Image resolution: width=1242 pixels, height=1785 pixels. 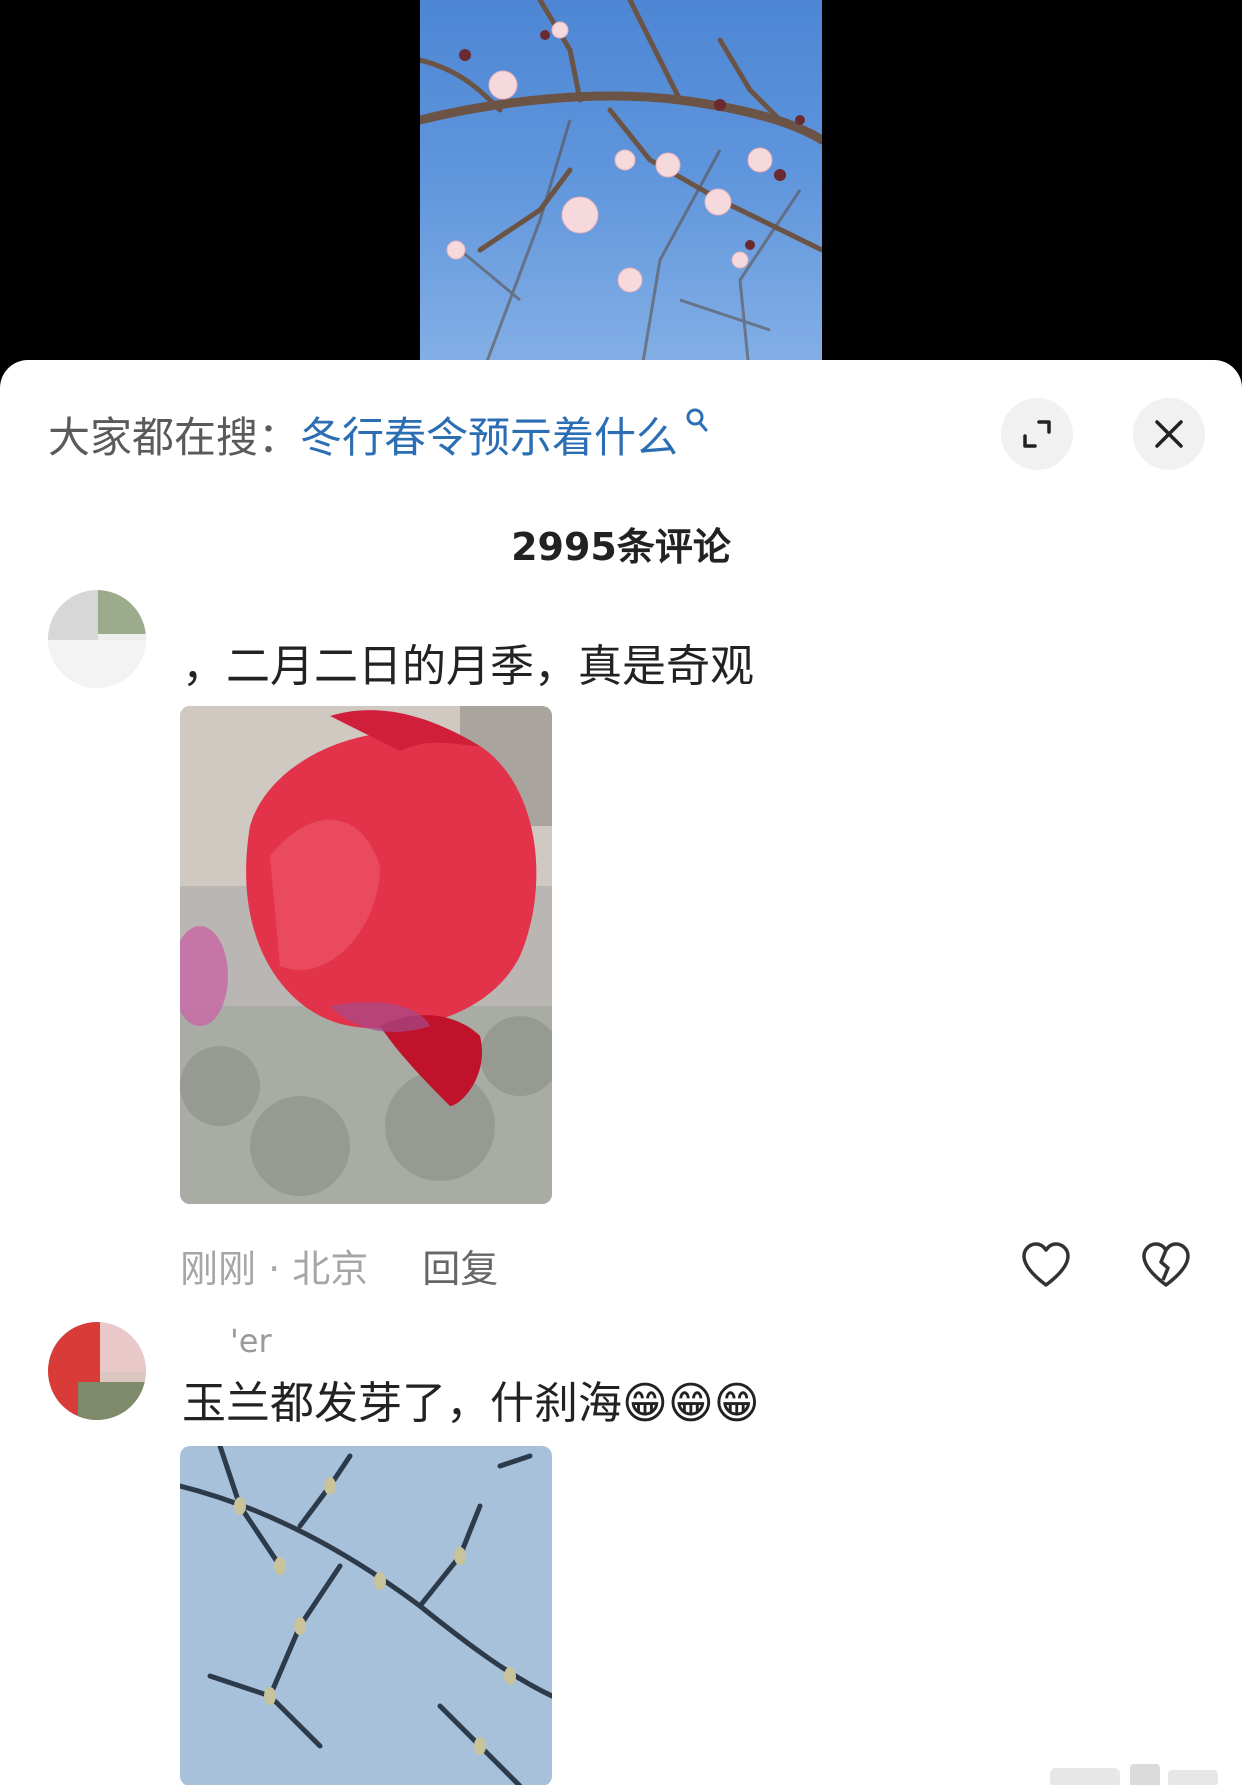 I want to click on comment-meta: 刚刚 · 北京 回复, so click(x=339, y=1265).